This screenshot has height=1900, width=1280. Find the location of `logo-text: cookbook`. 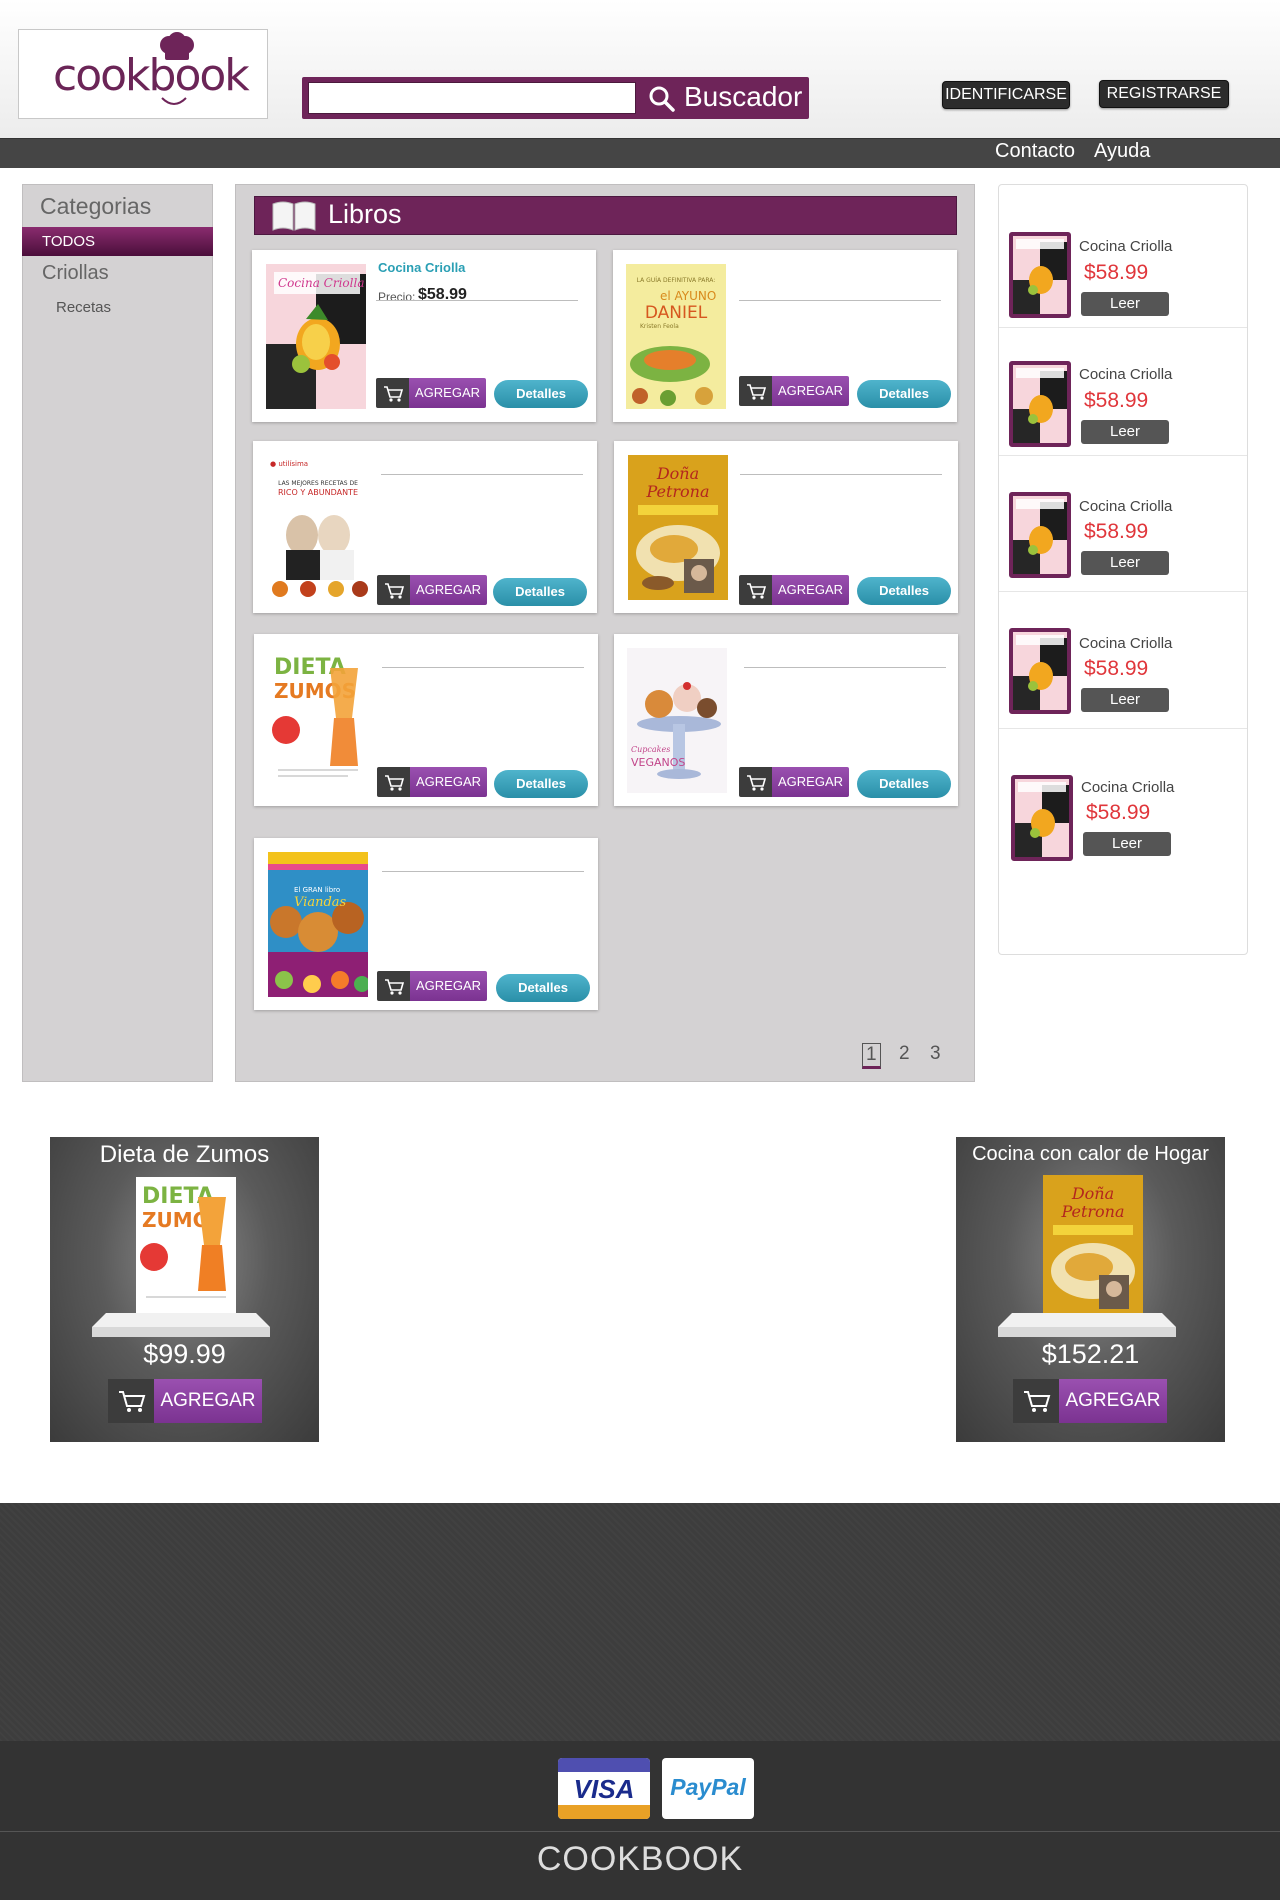

logo-text: cookbook is located at coordinates (151, 75).